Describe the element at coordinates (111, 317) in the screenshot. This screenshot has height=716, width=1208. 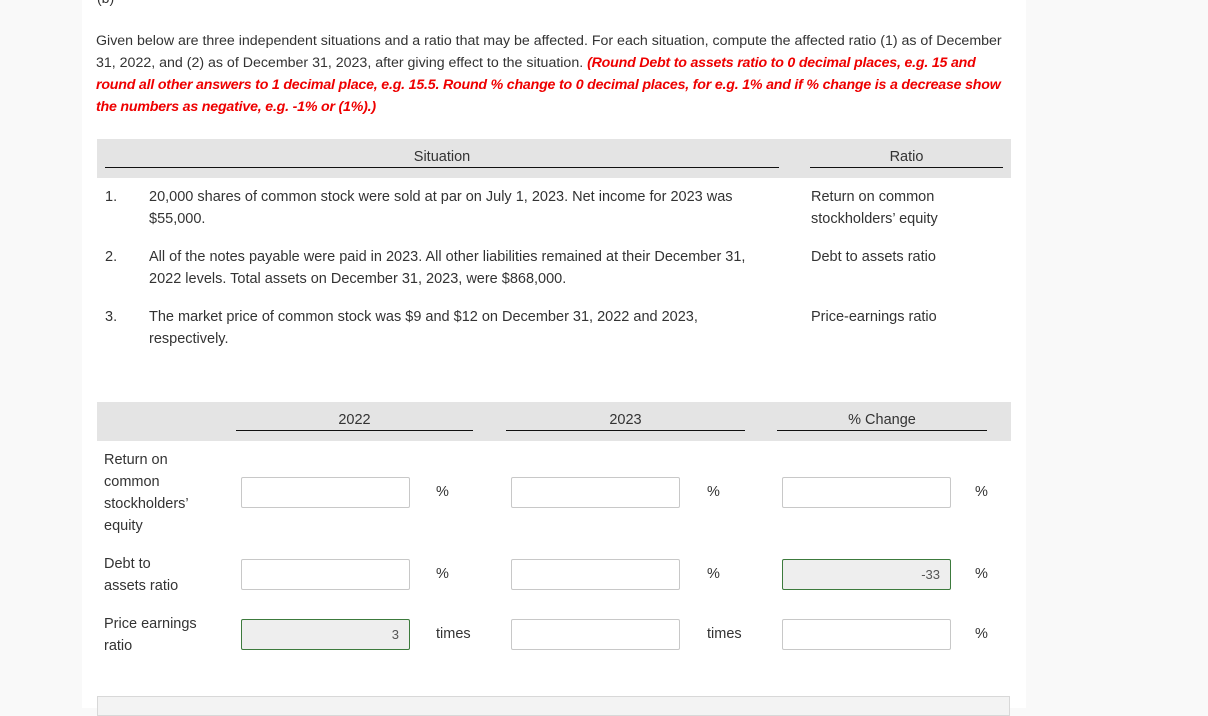
I see `situation-number: 3.` at that location.